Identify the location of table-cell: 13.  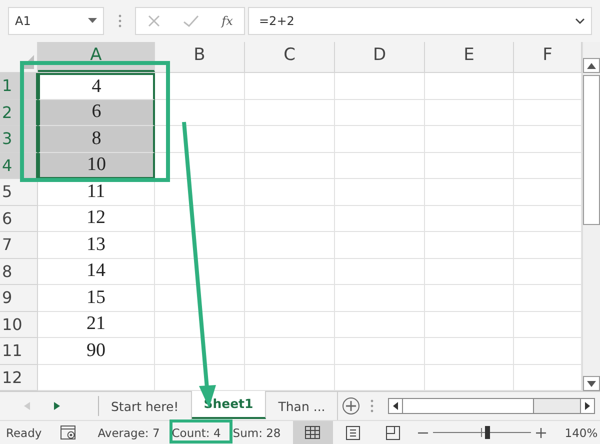
(96, 245).